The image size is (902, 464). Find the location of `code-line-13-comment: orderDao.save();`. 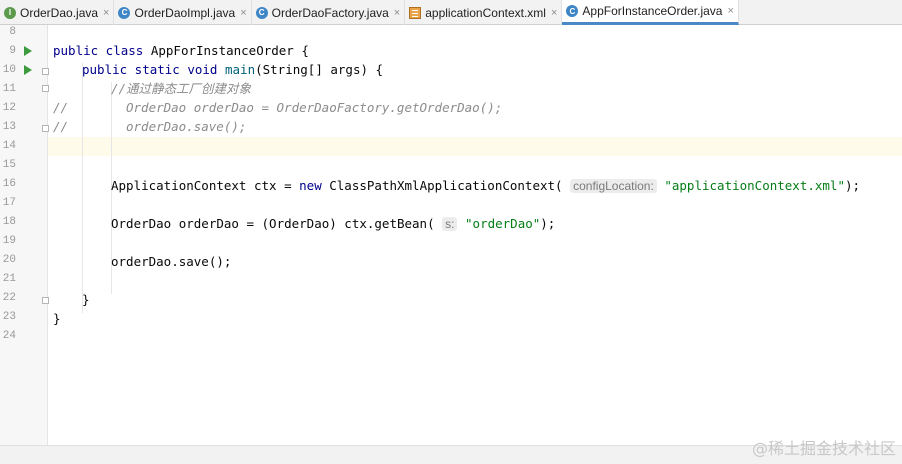

code-line-13-comment: orderDao.save(); is located at coordinates (186, 126).